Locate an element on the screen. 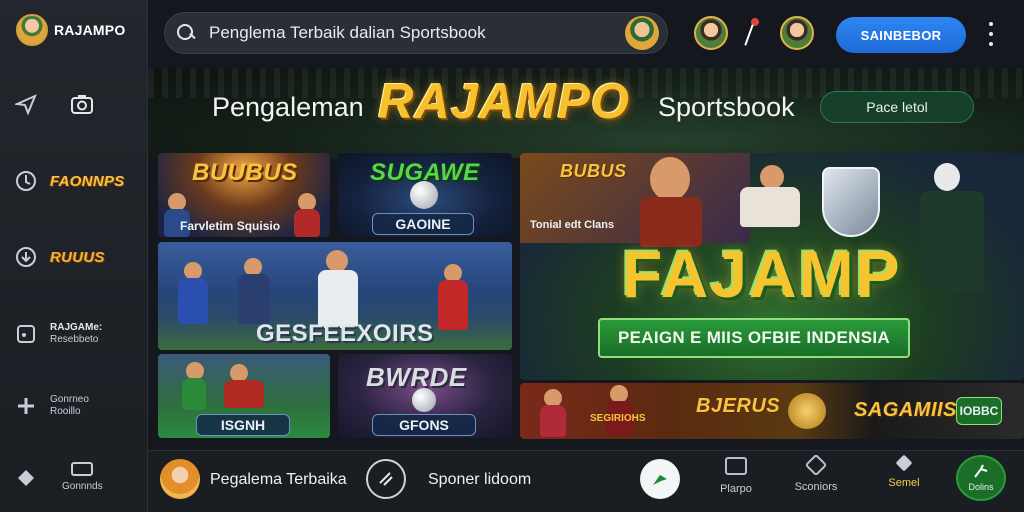  sports-home-icon is located at coordinates (660, 479).